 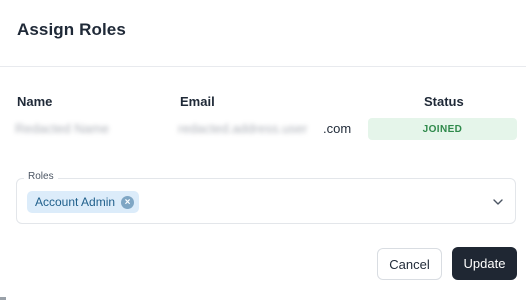 What do you see at coordinates (442, 129) in the screenshot?
I see `status-badge: JOINED` at bounding box center [442, 129].